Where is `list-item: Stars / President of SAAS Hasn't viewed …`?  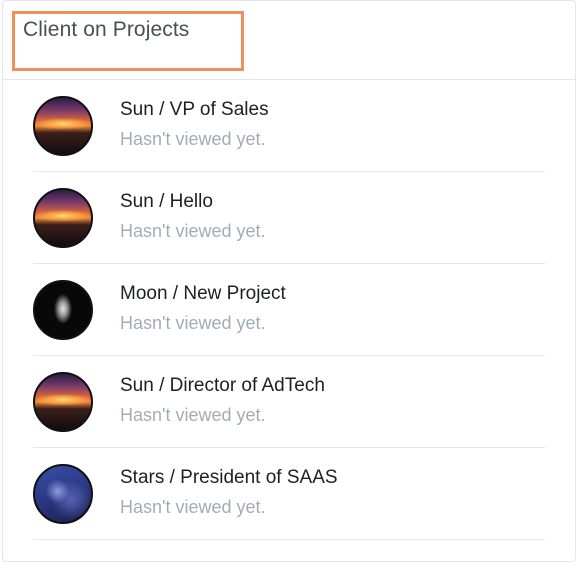
list-item: Stars / President of SAAS Hasn't viewed … is located at coordinates (289, 494).